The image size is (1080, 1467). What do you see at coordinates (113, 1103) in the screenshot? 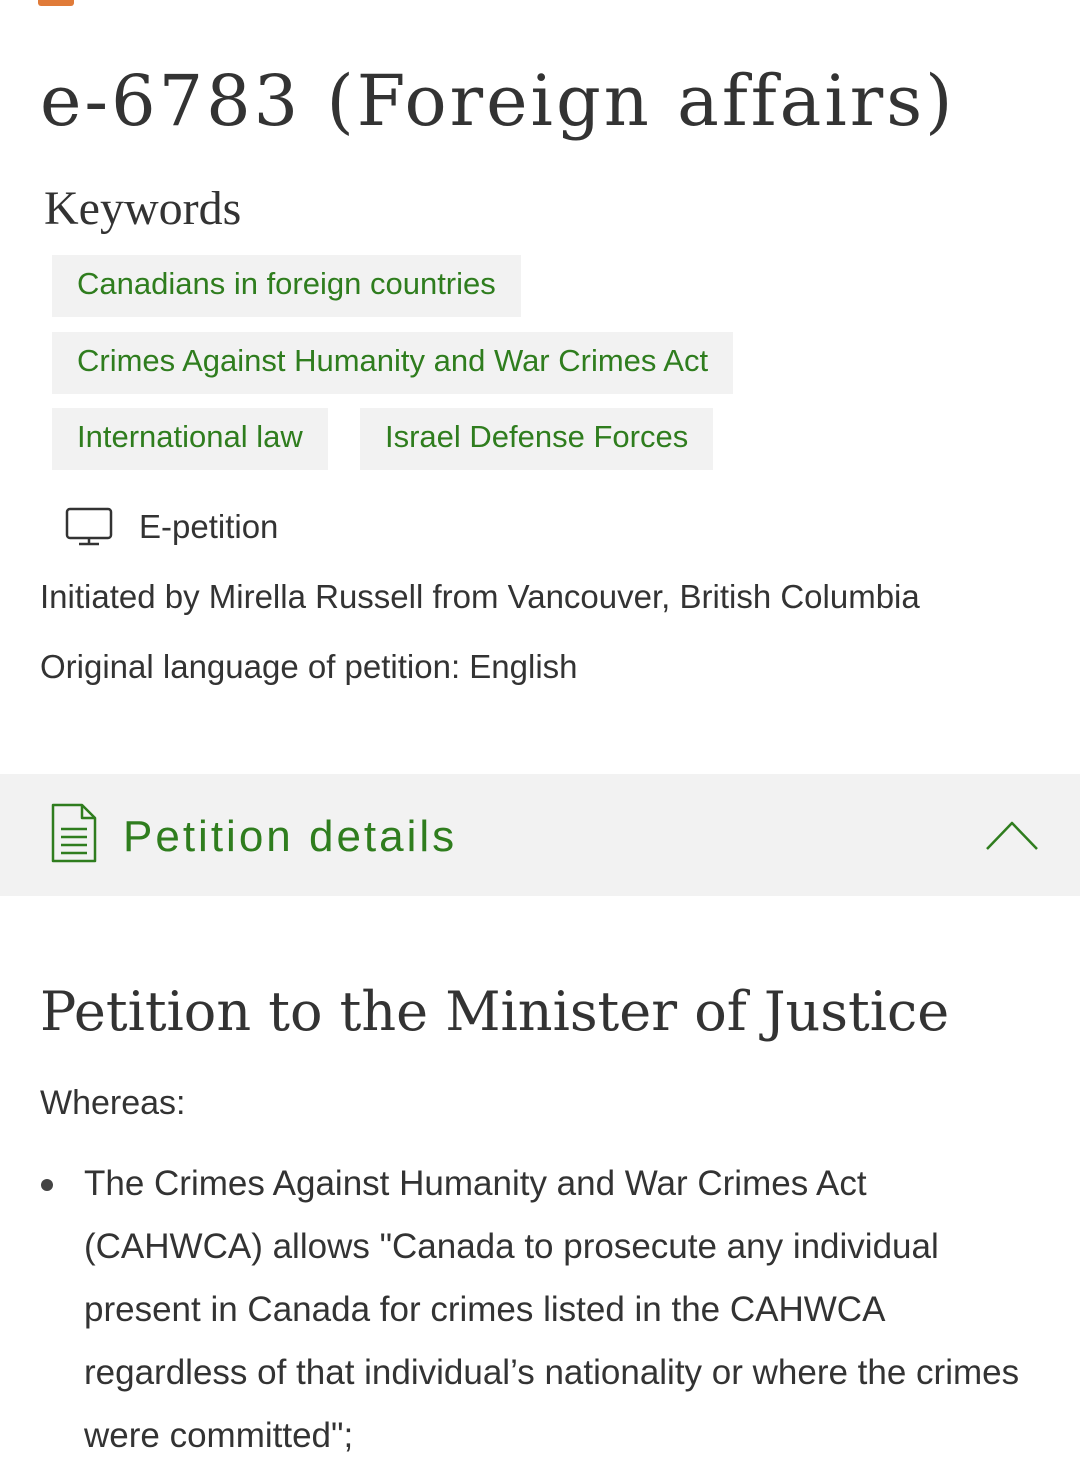
I see `whereas-label: Whereas:` at bounding box center [113, 1103].